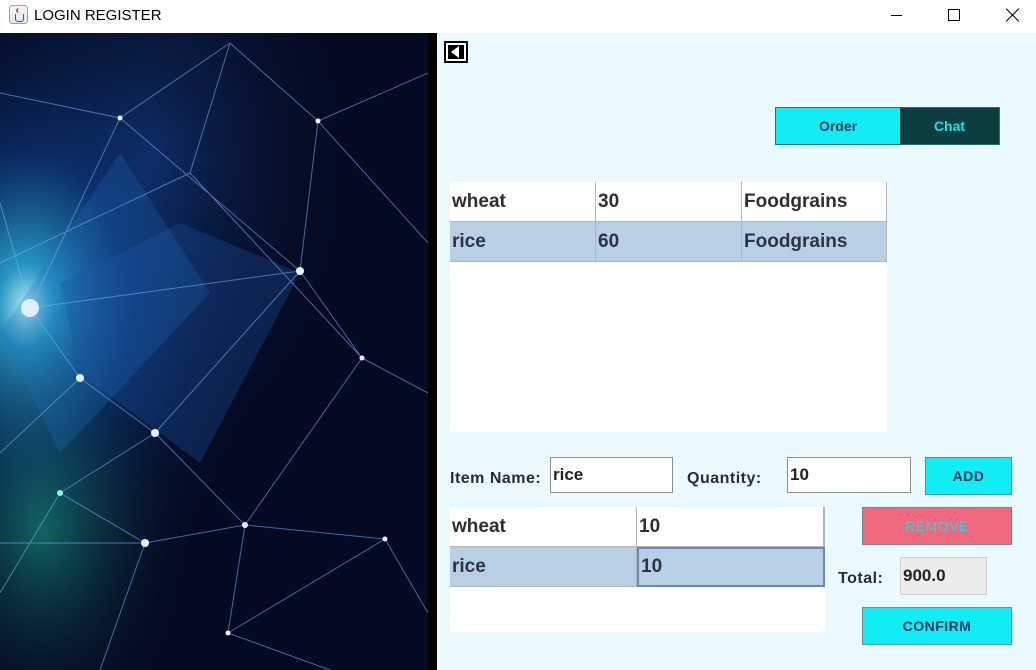  What do you see at coordinates (949, 126) in the screenshot?
I see `tab-chat: Chat` at bounding box center [949, 126].